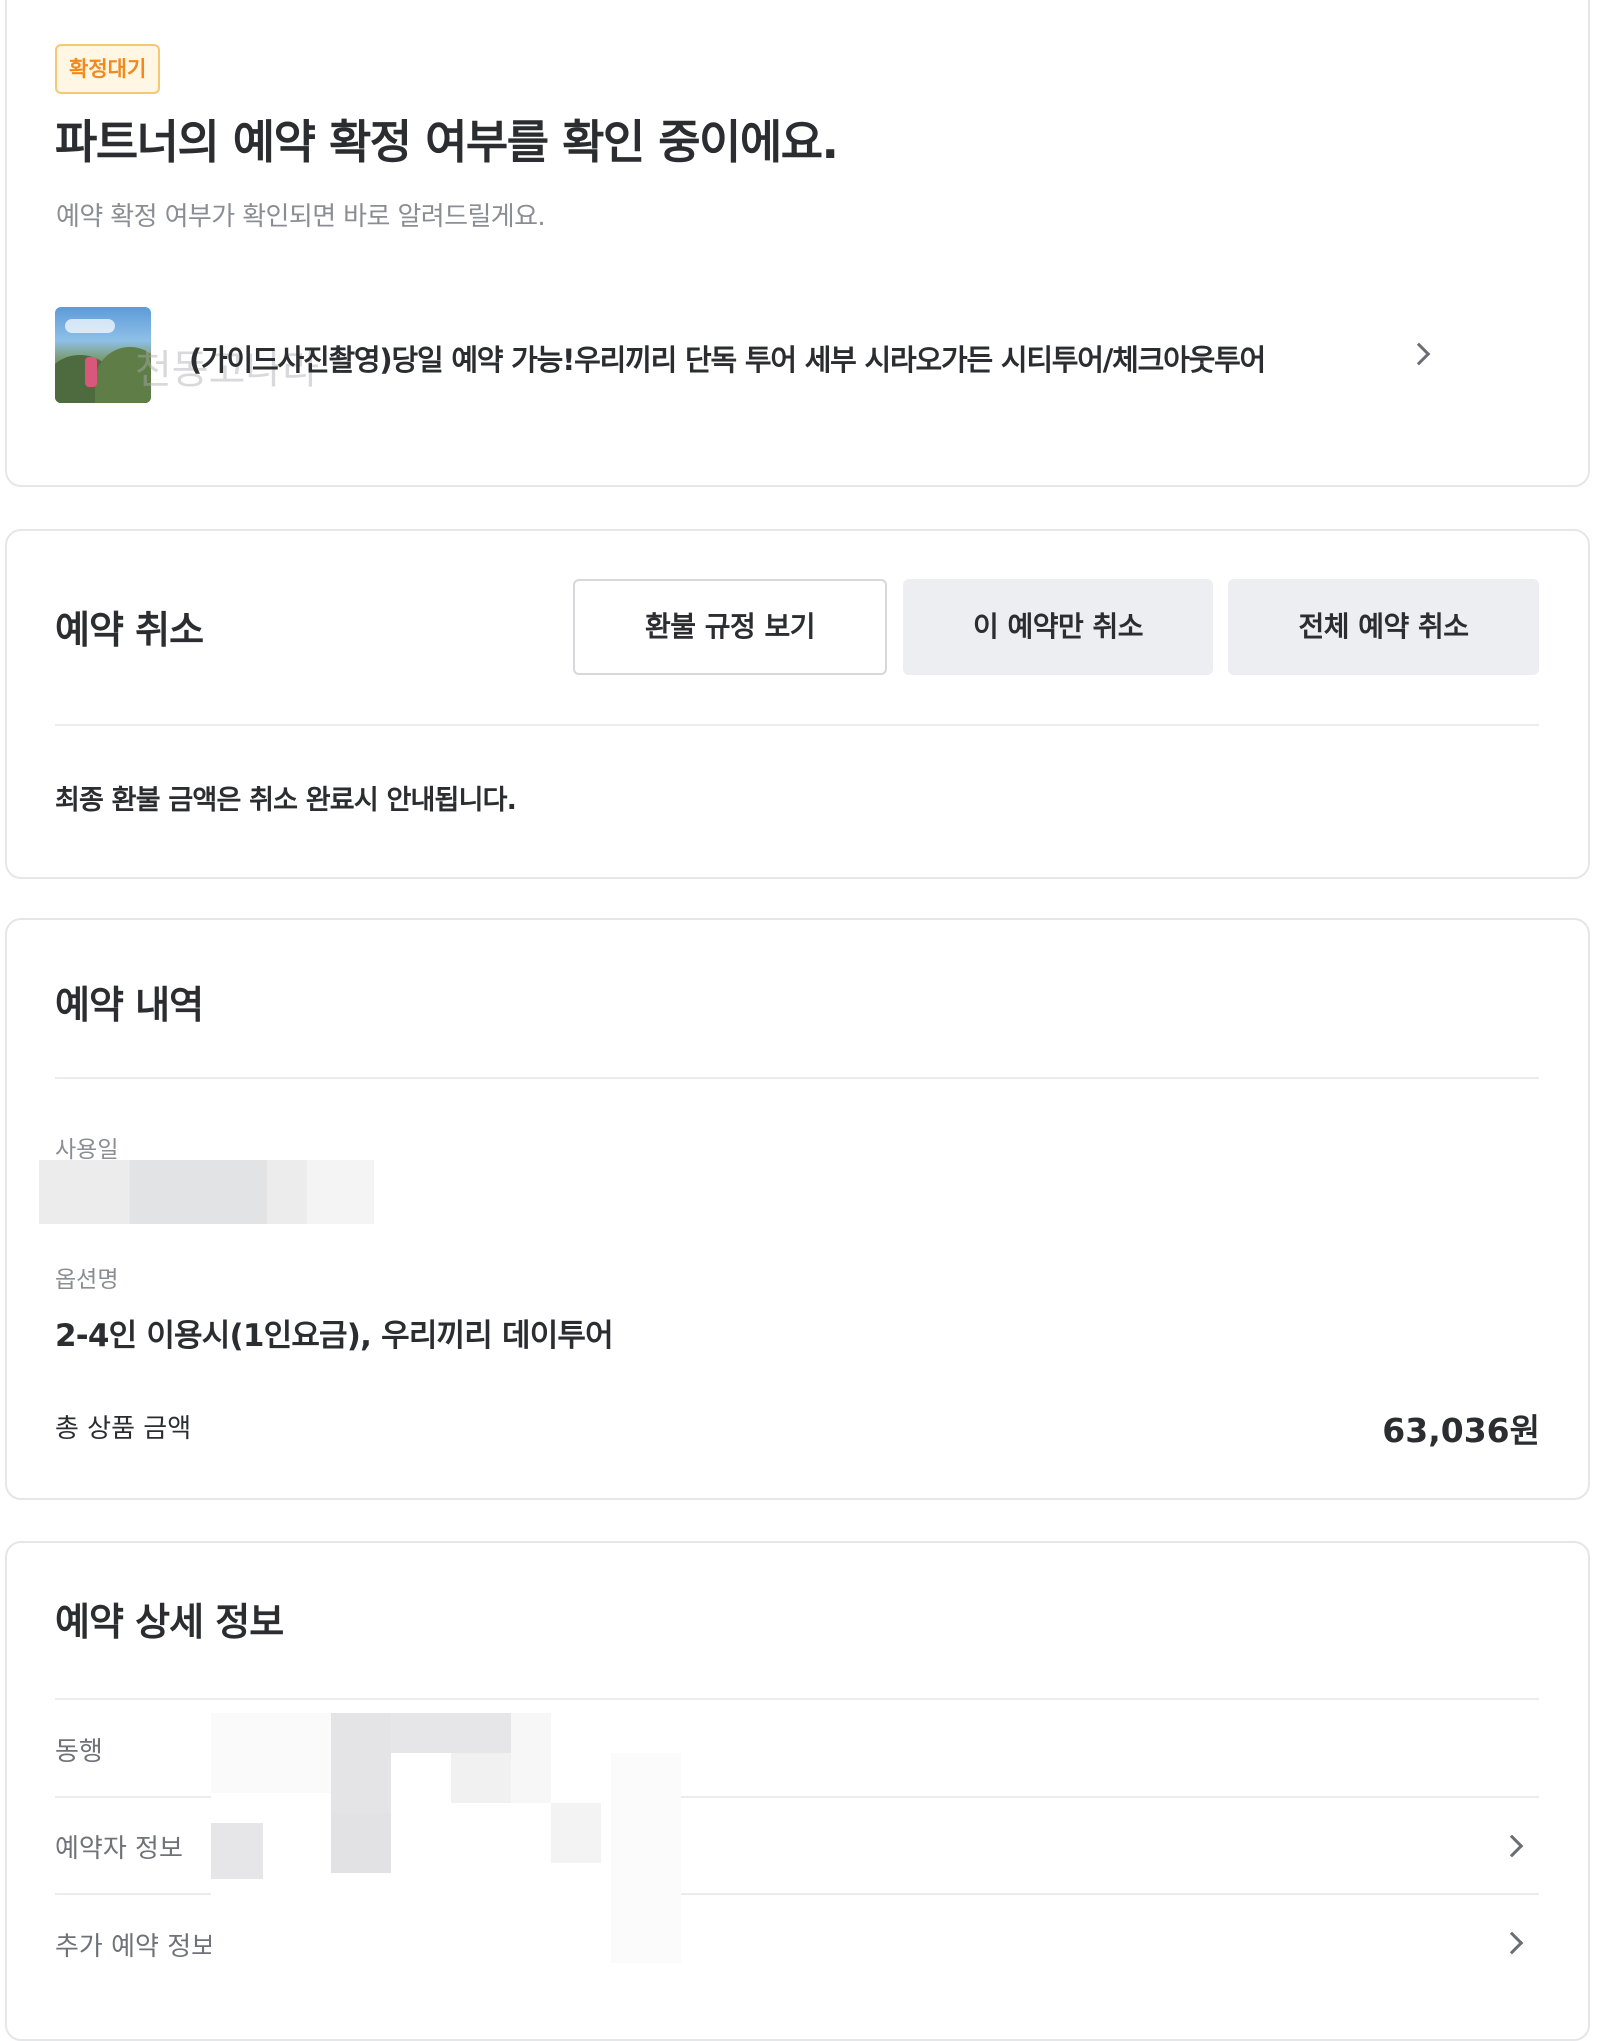  I want to click on companion-row: 동행, so click(79, 1752).